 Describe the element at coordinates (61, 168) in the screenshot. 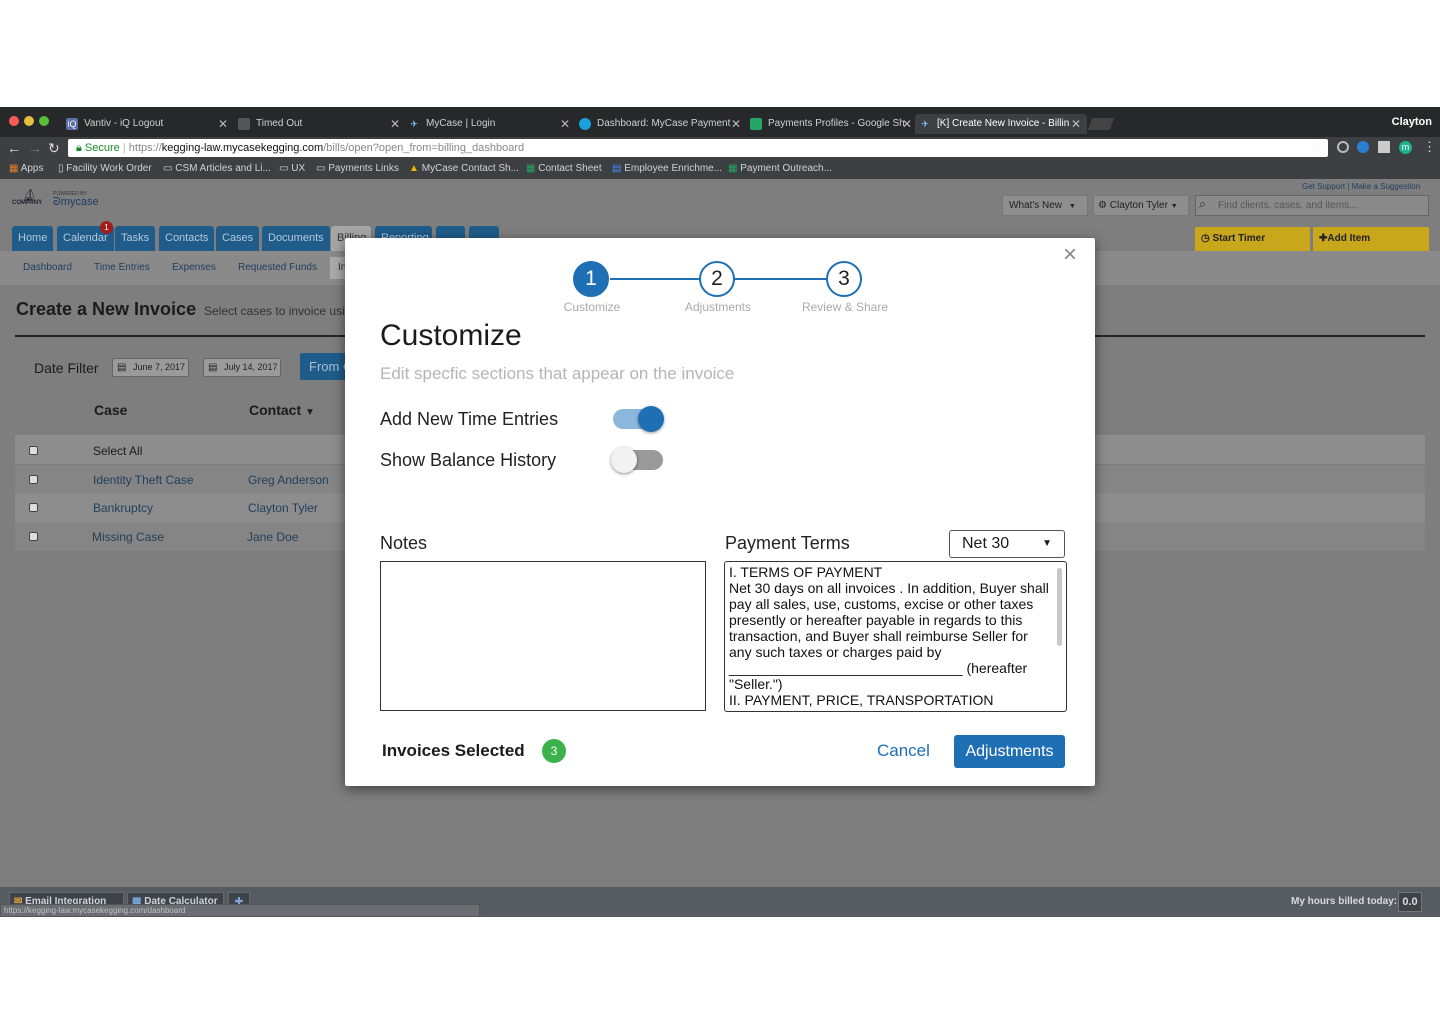

I see `page-icon: ▯` at that location.